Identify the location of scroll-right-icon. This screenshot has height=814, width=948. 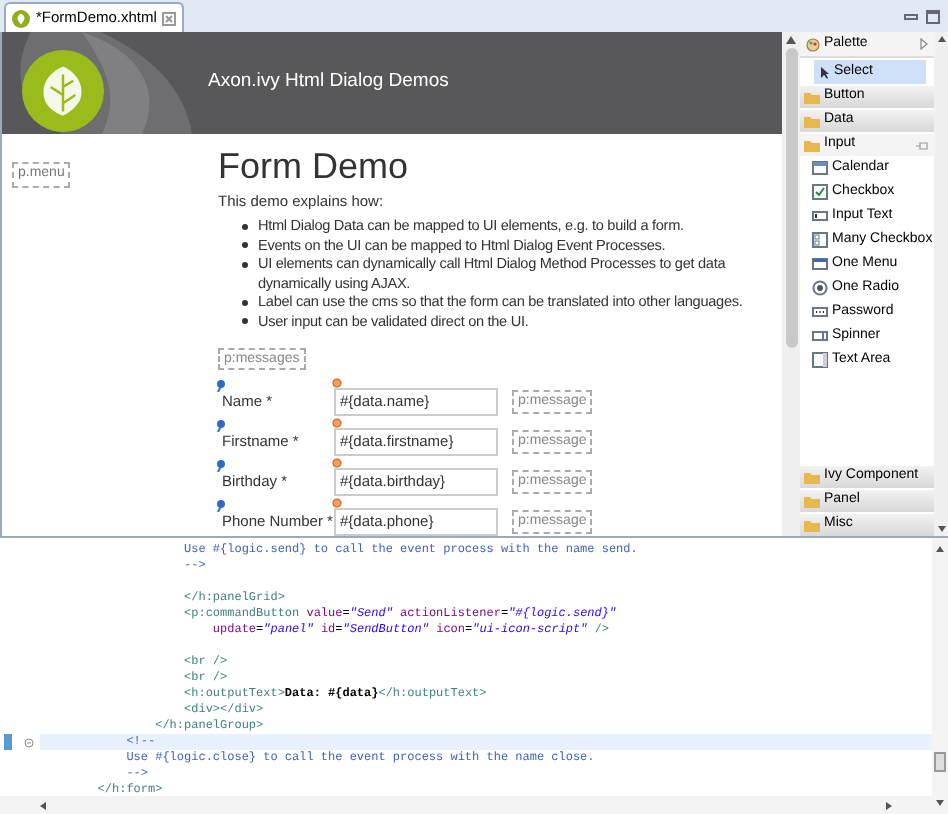
(889, 805).